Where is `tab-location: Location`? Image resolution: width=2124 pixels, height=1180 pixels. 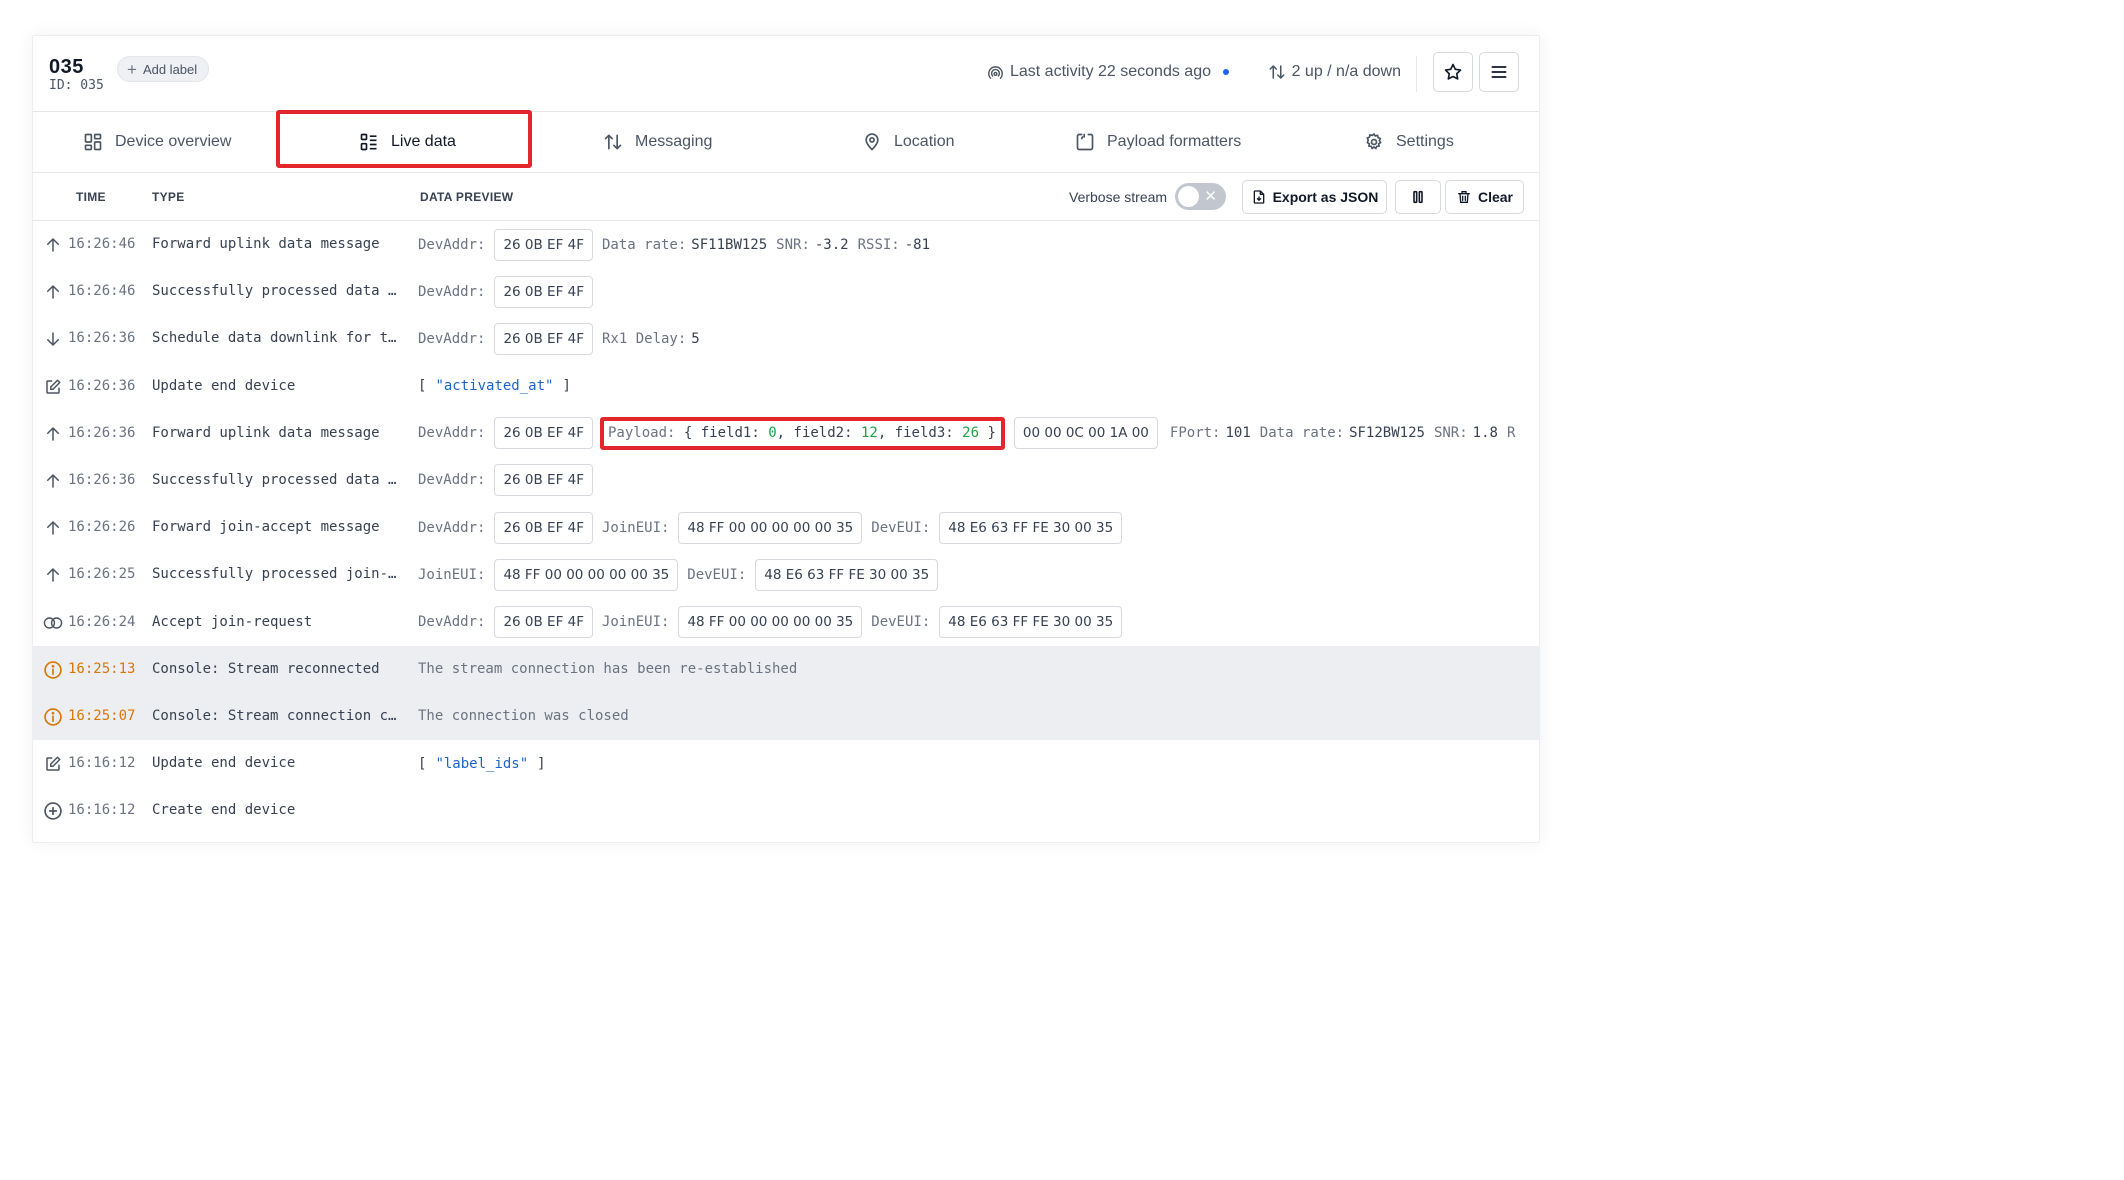 tab-location: Location is located at coordinates (908, 141).